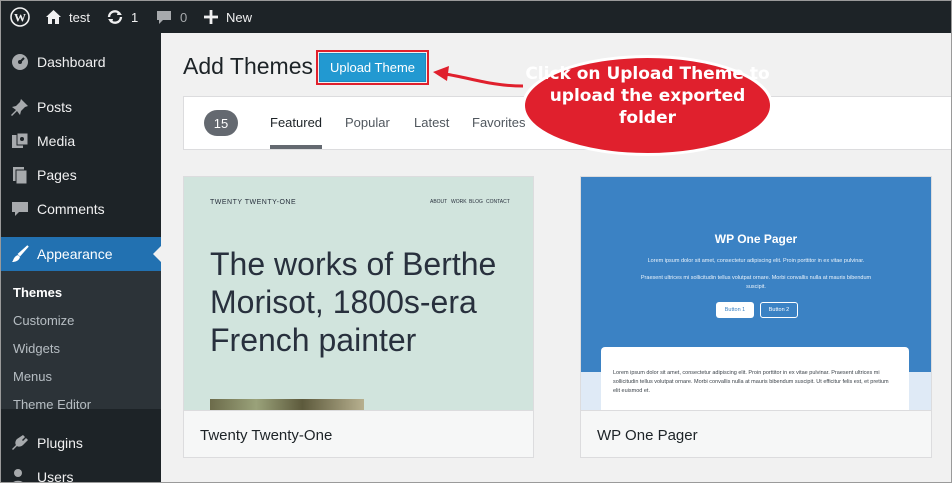  What do you see at coordinates (32, 376) in the screenshot?
I see `submenu-item-menus: Menus` at bounding box center [32, 376].